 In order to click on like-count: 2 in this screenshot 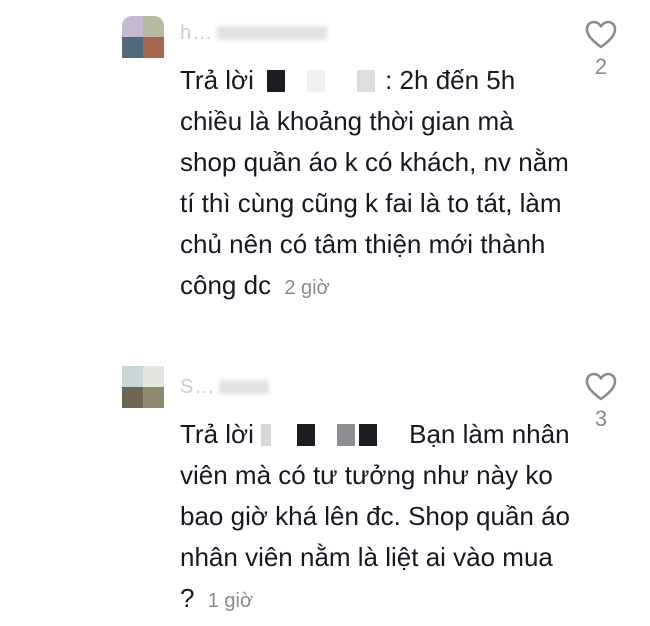, I will do `click(601, 66)`.